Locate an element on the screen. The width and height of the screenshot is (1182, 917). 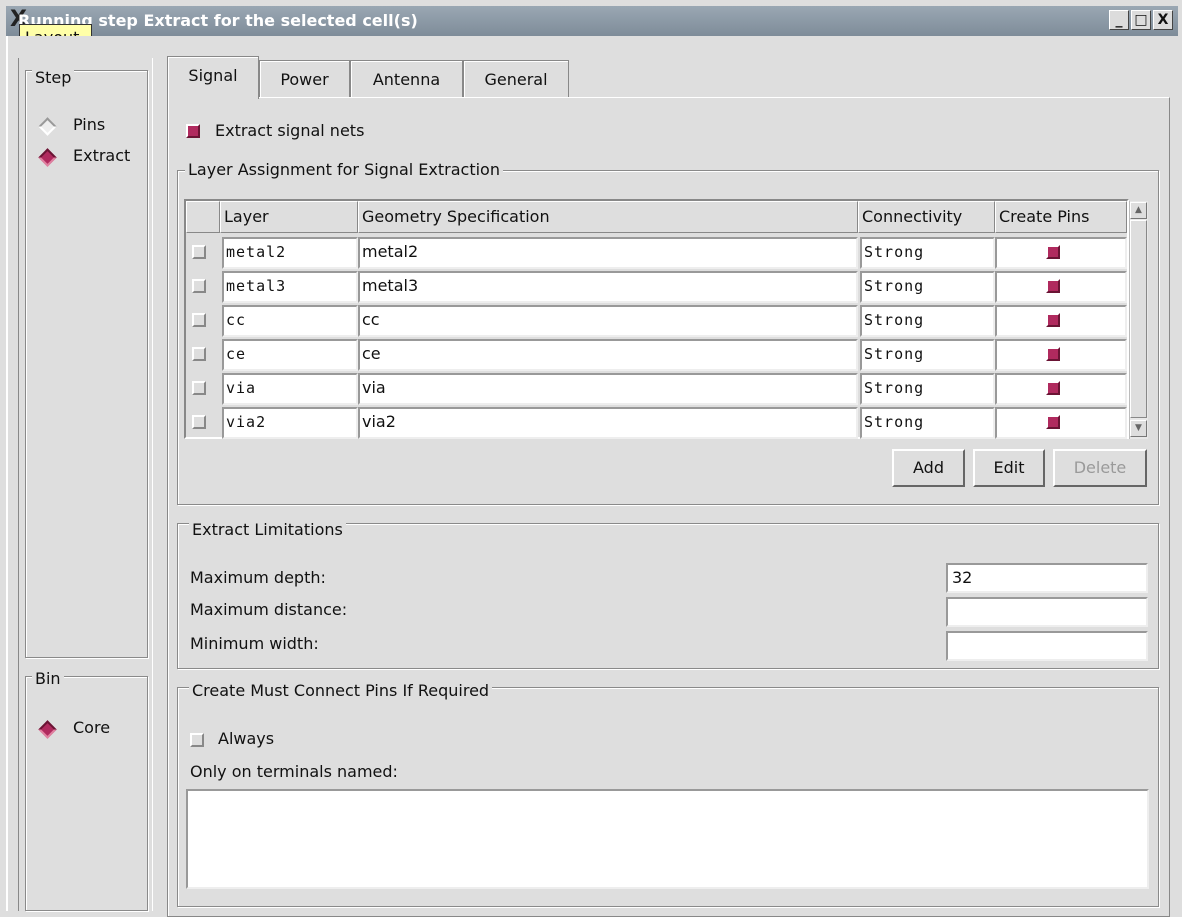
core-label: Core is located at coordinates (91, 727).